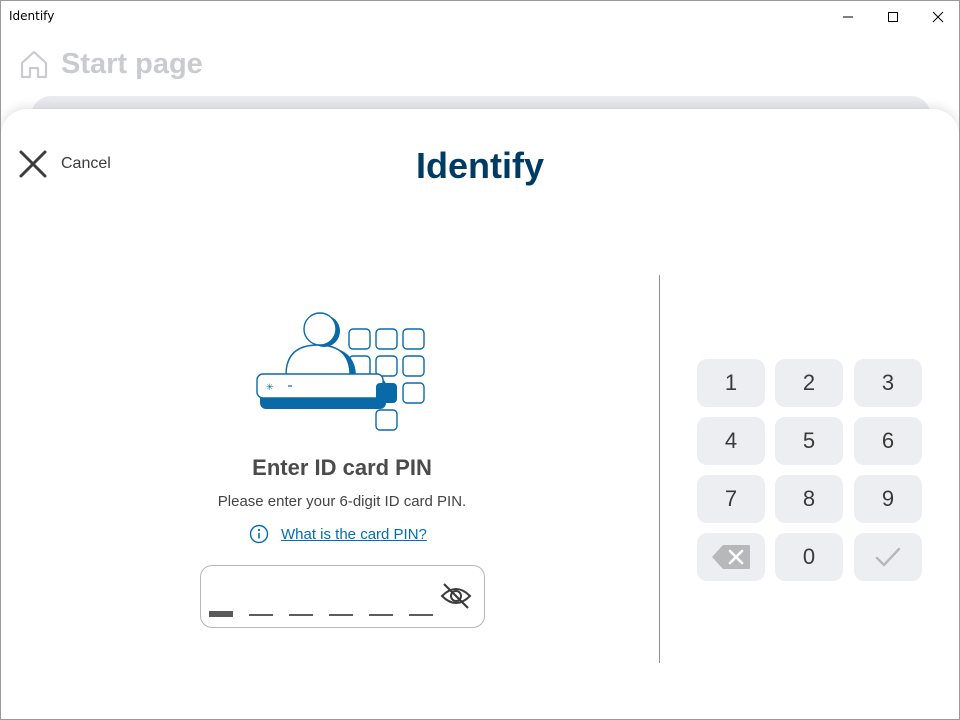 The image size is (960, 720). I want to click on title-bar: Identify, so click(480, 16).